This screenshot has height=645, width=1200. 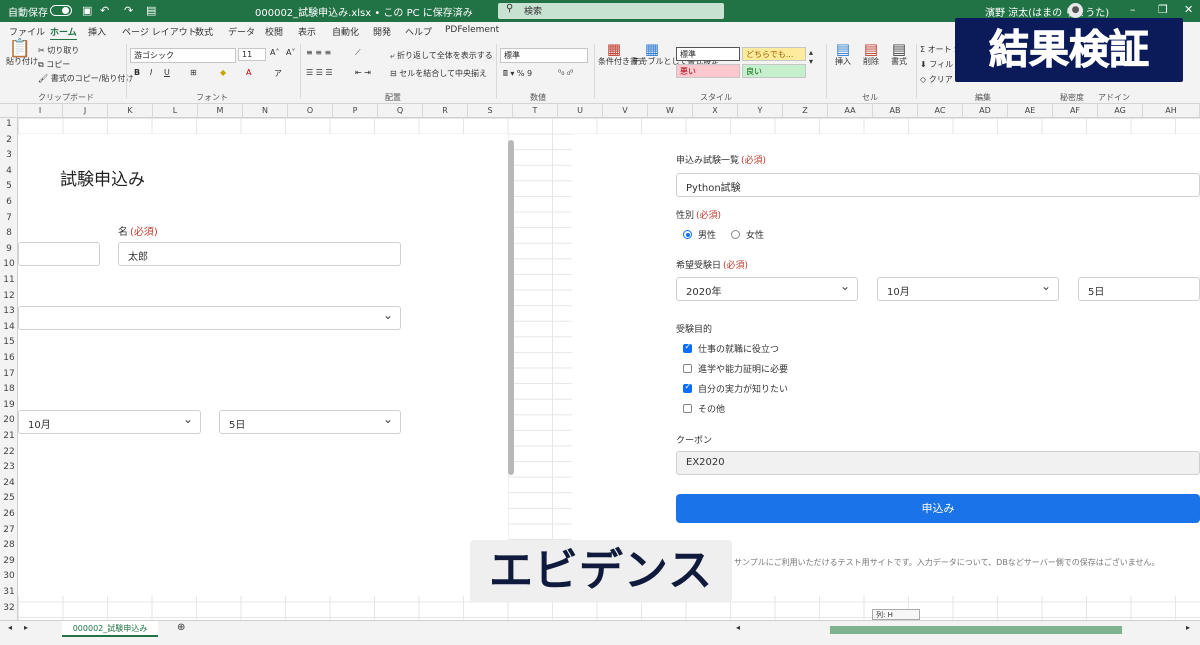 What do you see at coordinates (9, 140) in the screenshot?
I see `row-header: 2` at bounding box center [9, 140].